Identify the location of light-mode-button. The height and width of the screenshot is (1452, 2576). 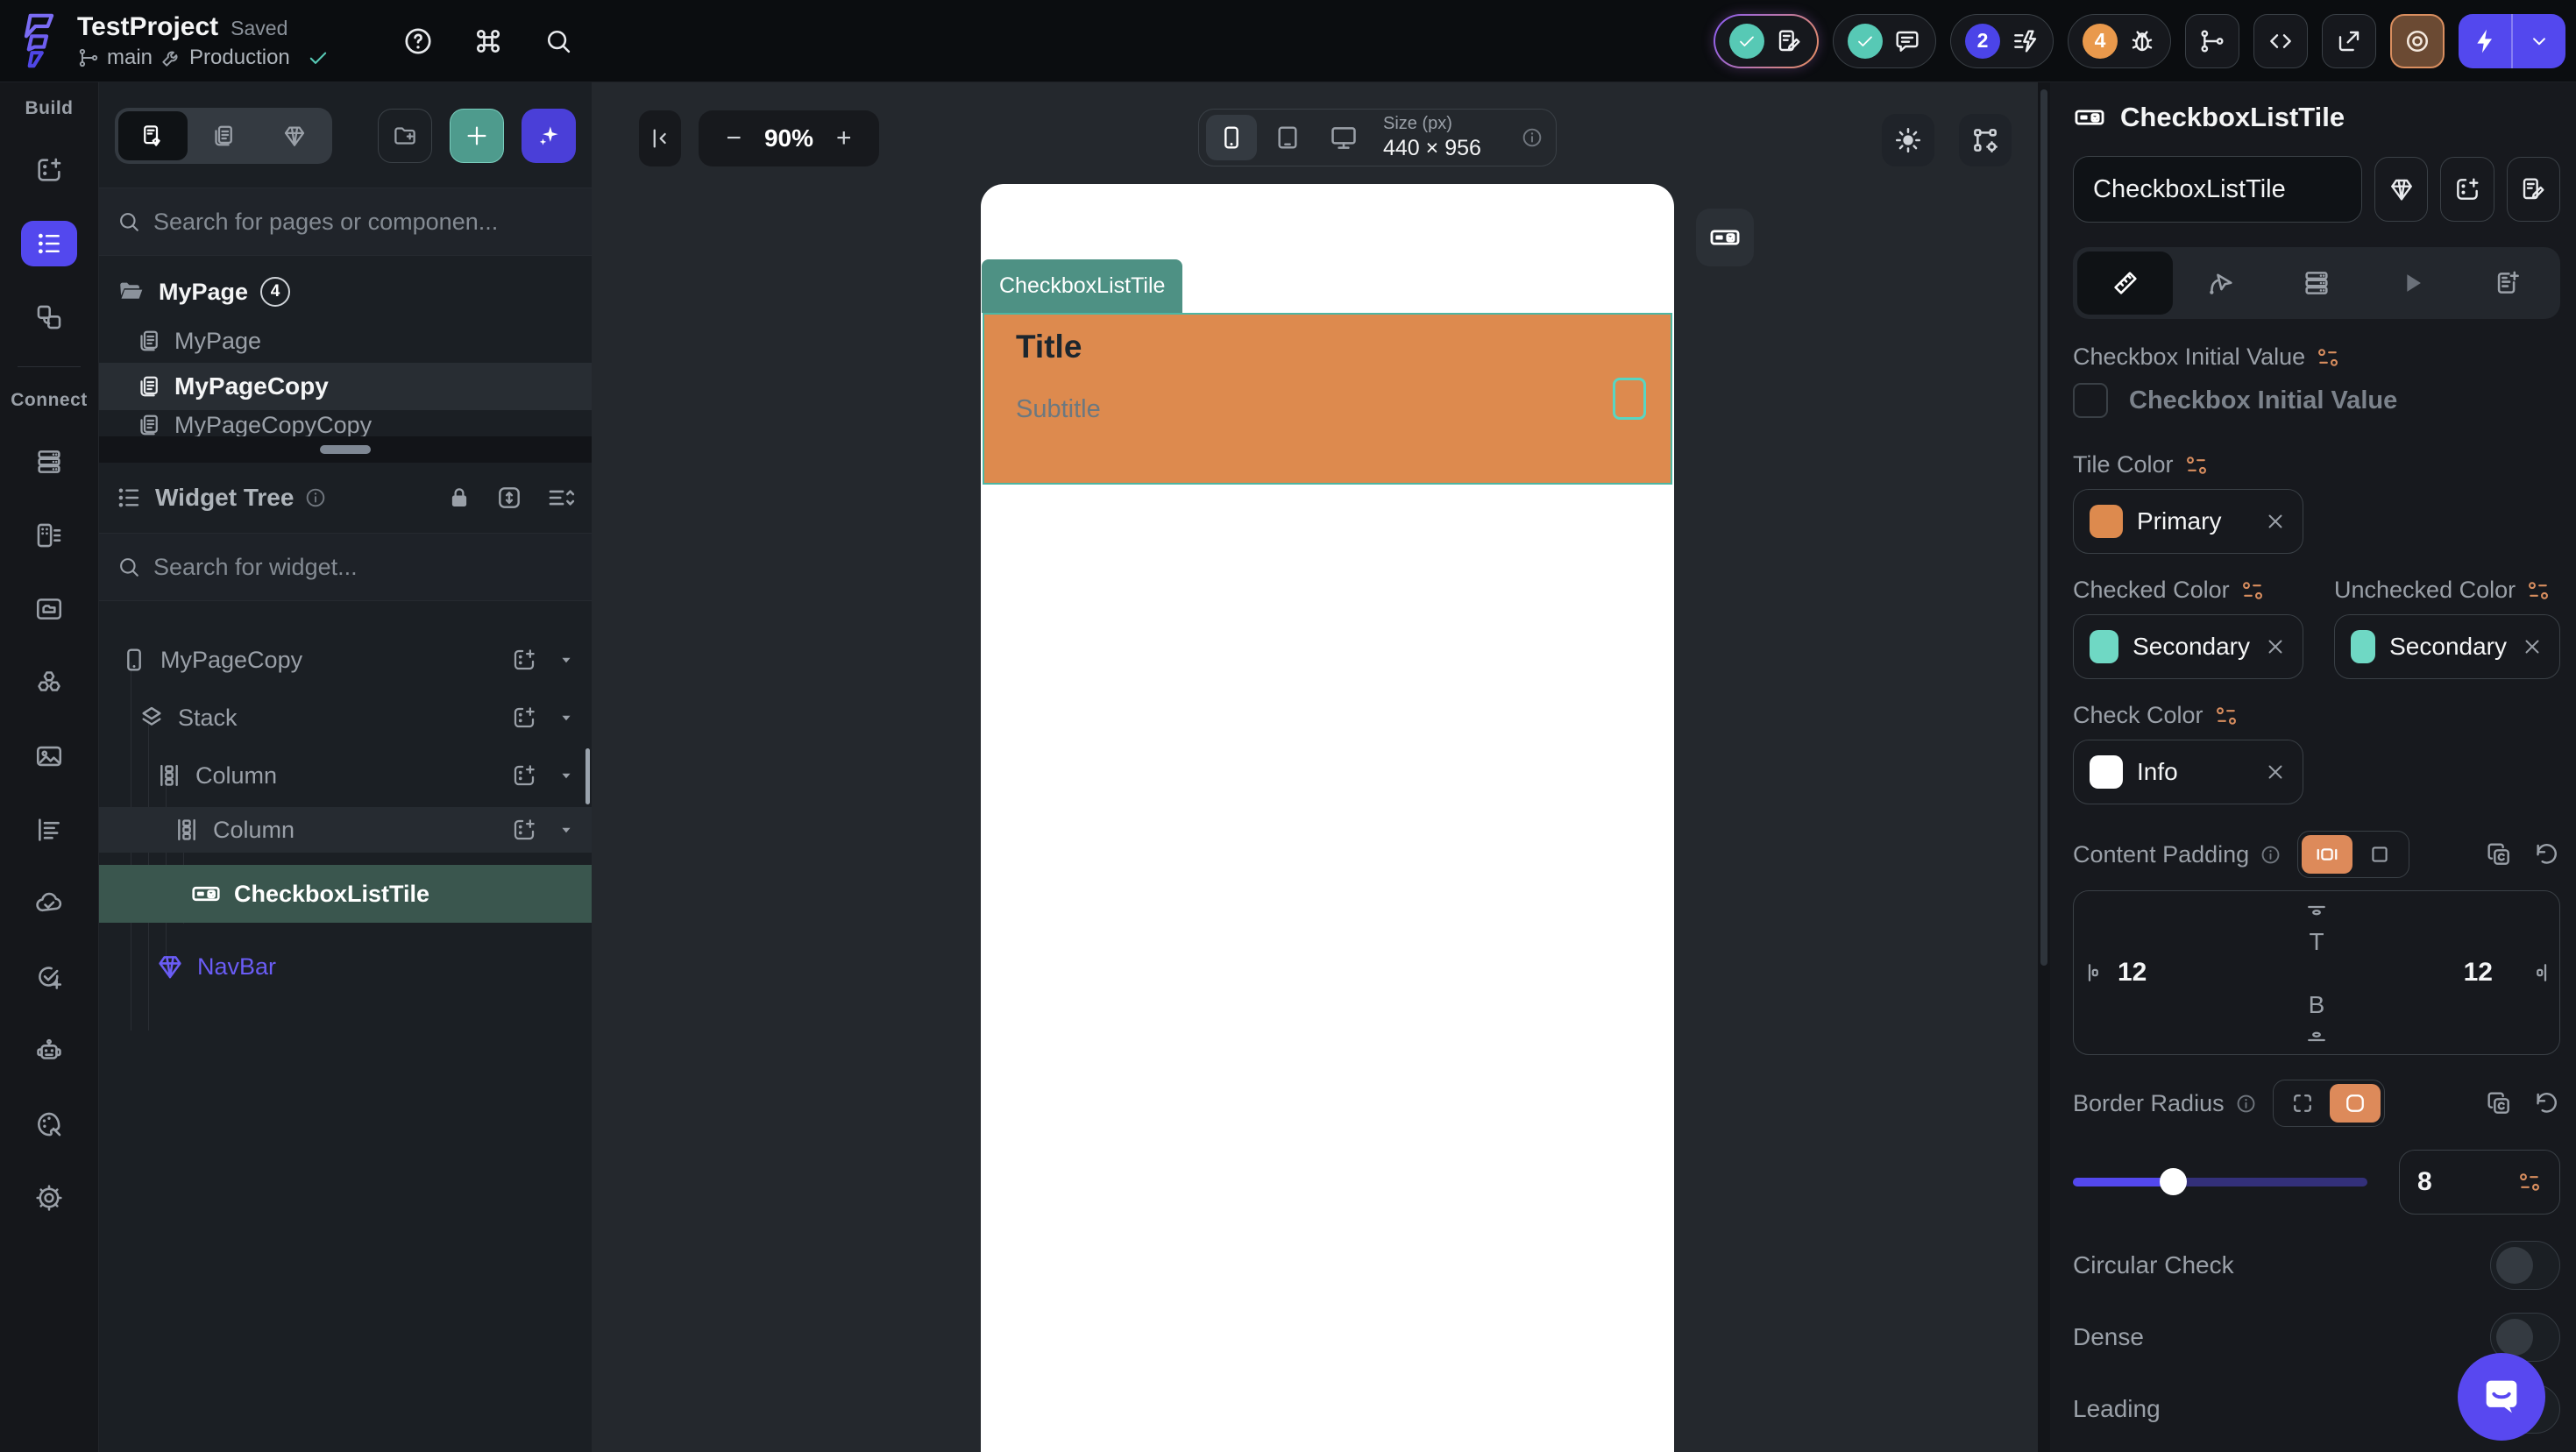
(1908, 140).